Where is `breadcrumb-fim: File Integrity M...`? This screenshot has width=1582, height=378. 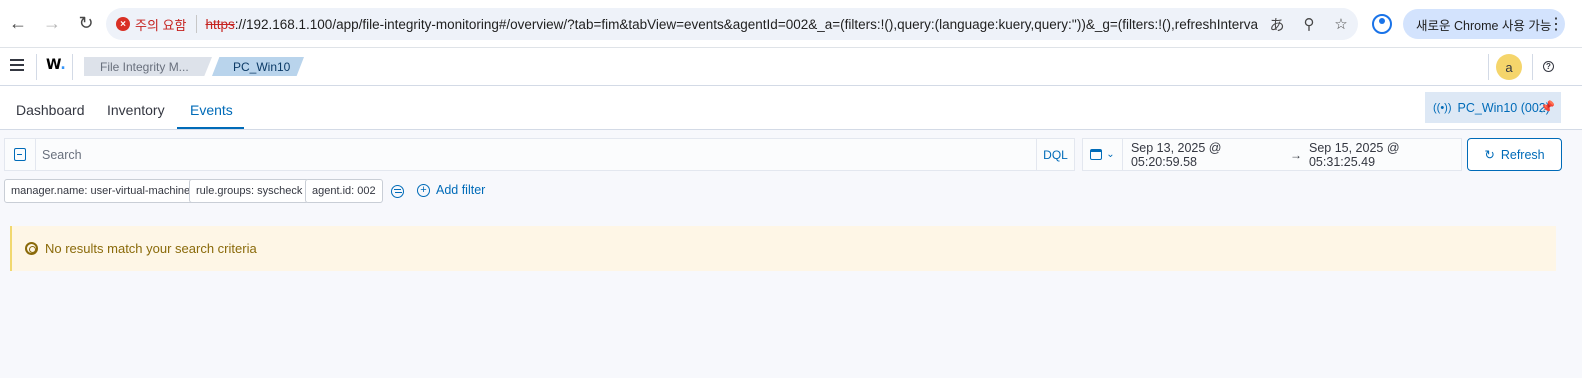
breadcrumb-fim: File Integrity M... is located at coordinates (148, 66).